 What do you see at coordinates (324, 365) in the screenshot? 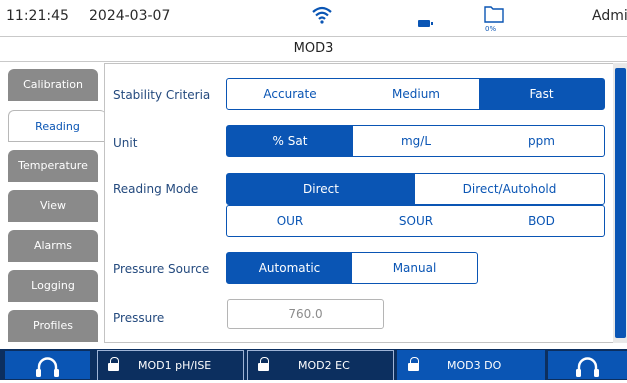
I see `module-tab-label: MOD2 EC` at bounding box center [324, 365].